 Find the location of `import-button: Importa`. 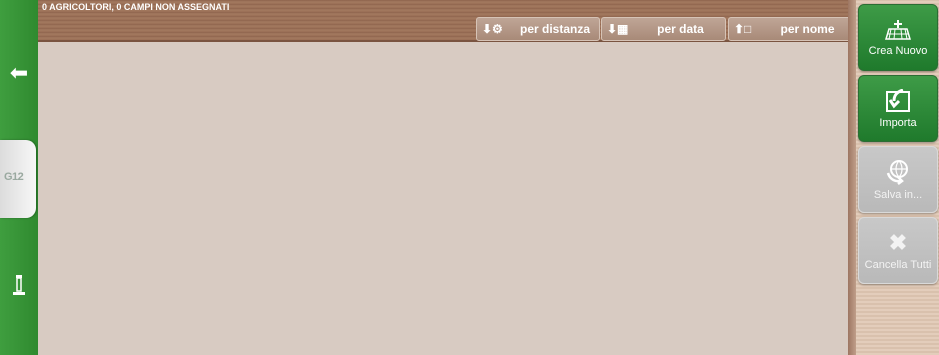

import-button: Importa is located at coordinates (898, 108).